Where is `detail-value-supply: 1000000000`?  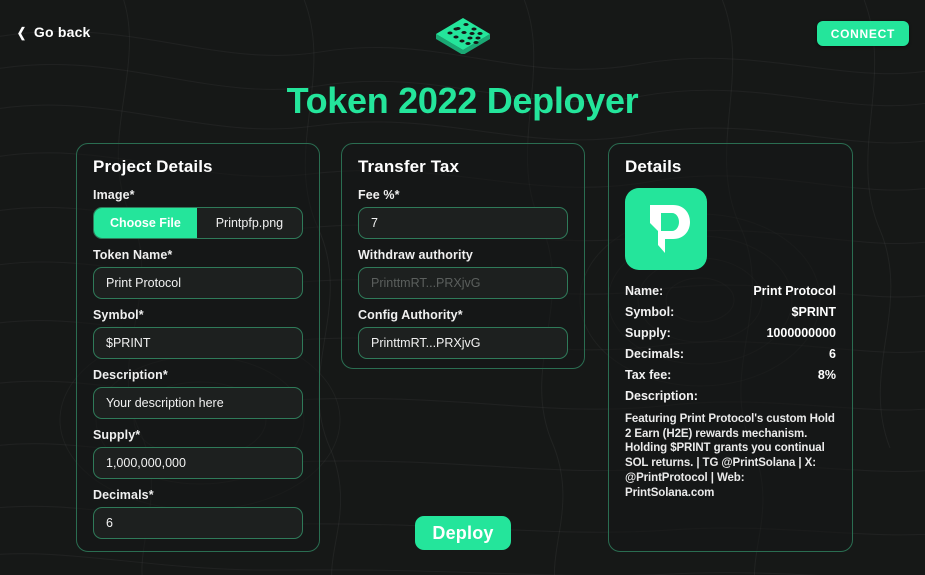
detail-value-supply: 1000000000 is located at coordinates (801, 333).